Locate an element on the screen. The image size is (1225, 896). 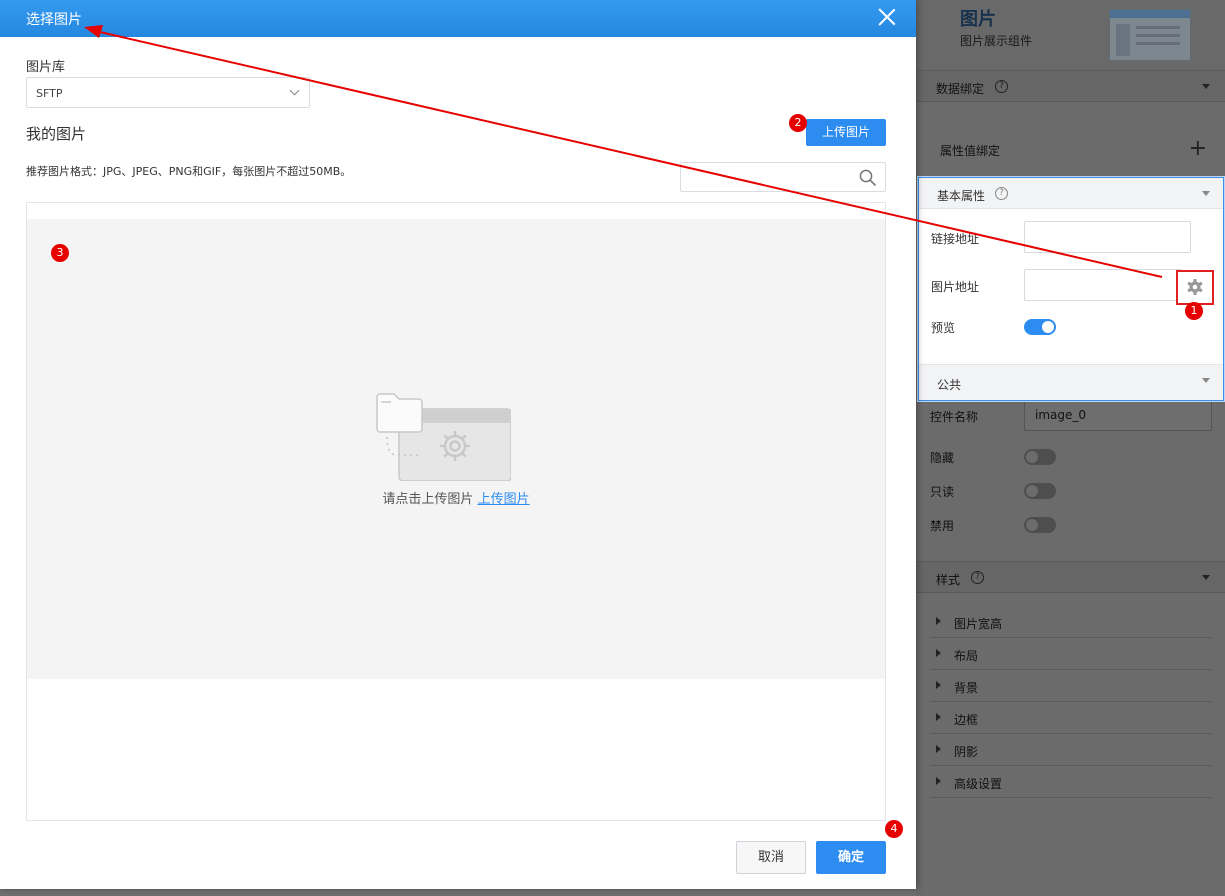
annotation-marker-1: 1 is located at coordinates (1194, 311).